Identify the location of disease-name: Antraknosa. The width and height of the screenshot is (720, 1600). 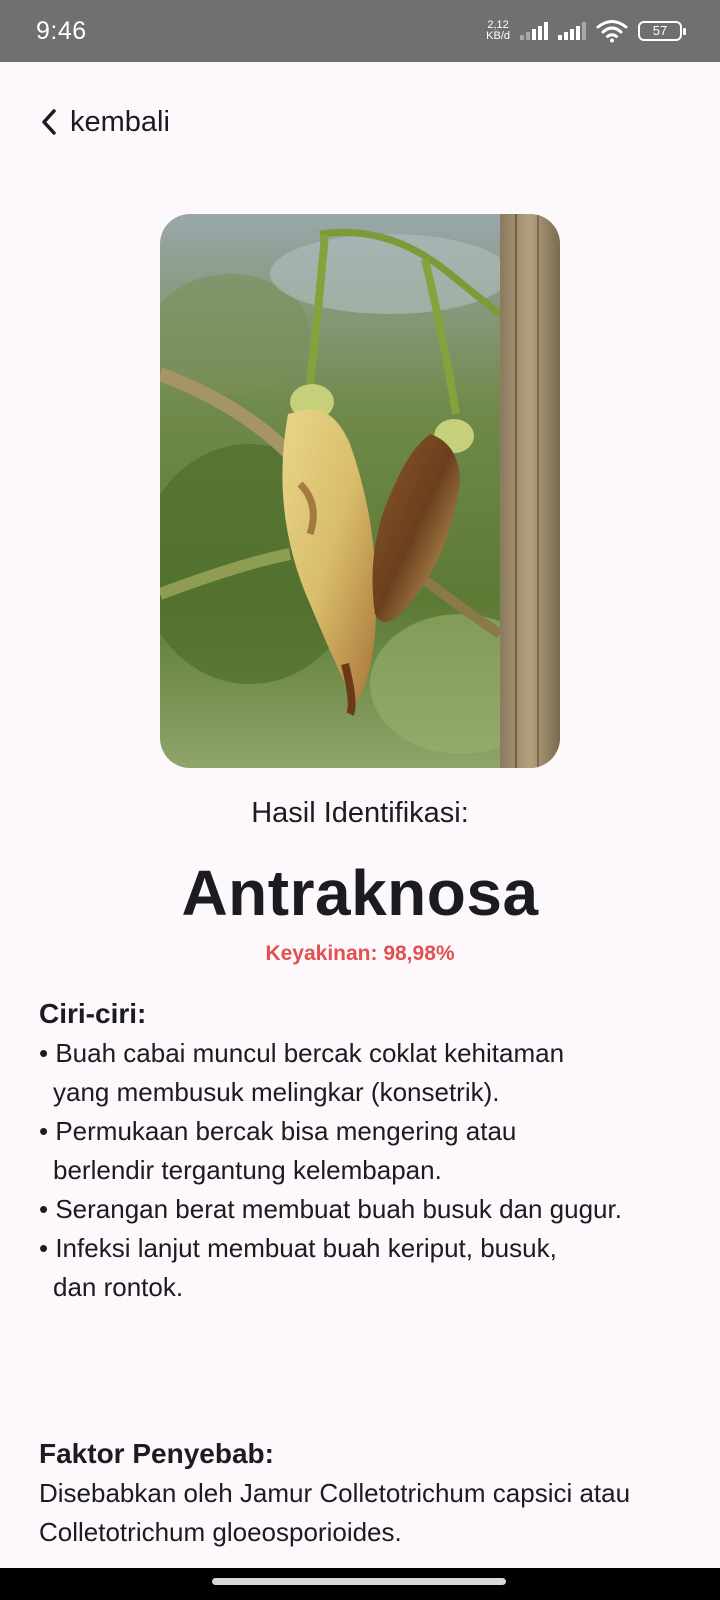
(360, 893).